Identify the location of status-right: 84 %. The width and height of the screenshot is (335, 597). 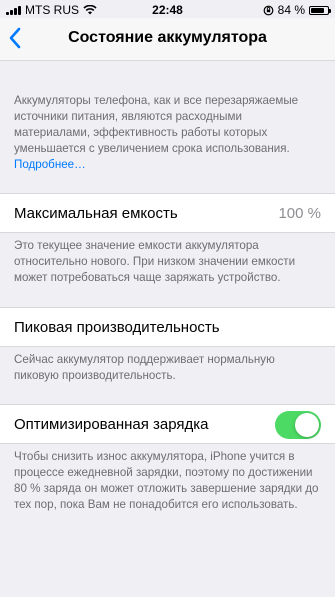
(297, 10).